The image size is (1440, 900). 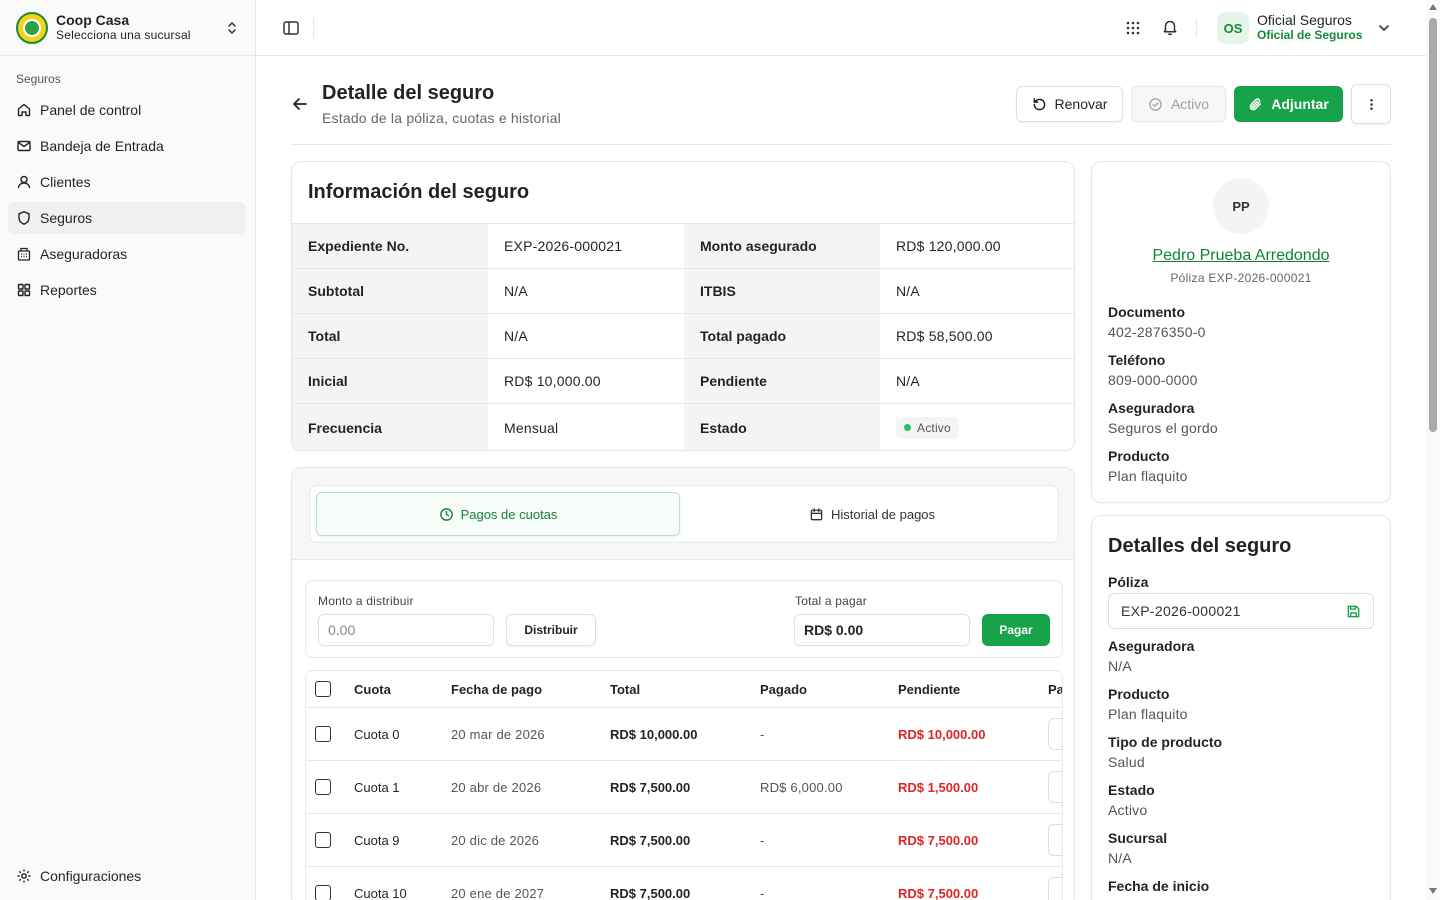 I want to click on select-all-checkbox, so click(x=323, y=689).